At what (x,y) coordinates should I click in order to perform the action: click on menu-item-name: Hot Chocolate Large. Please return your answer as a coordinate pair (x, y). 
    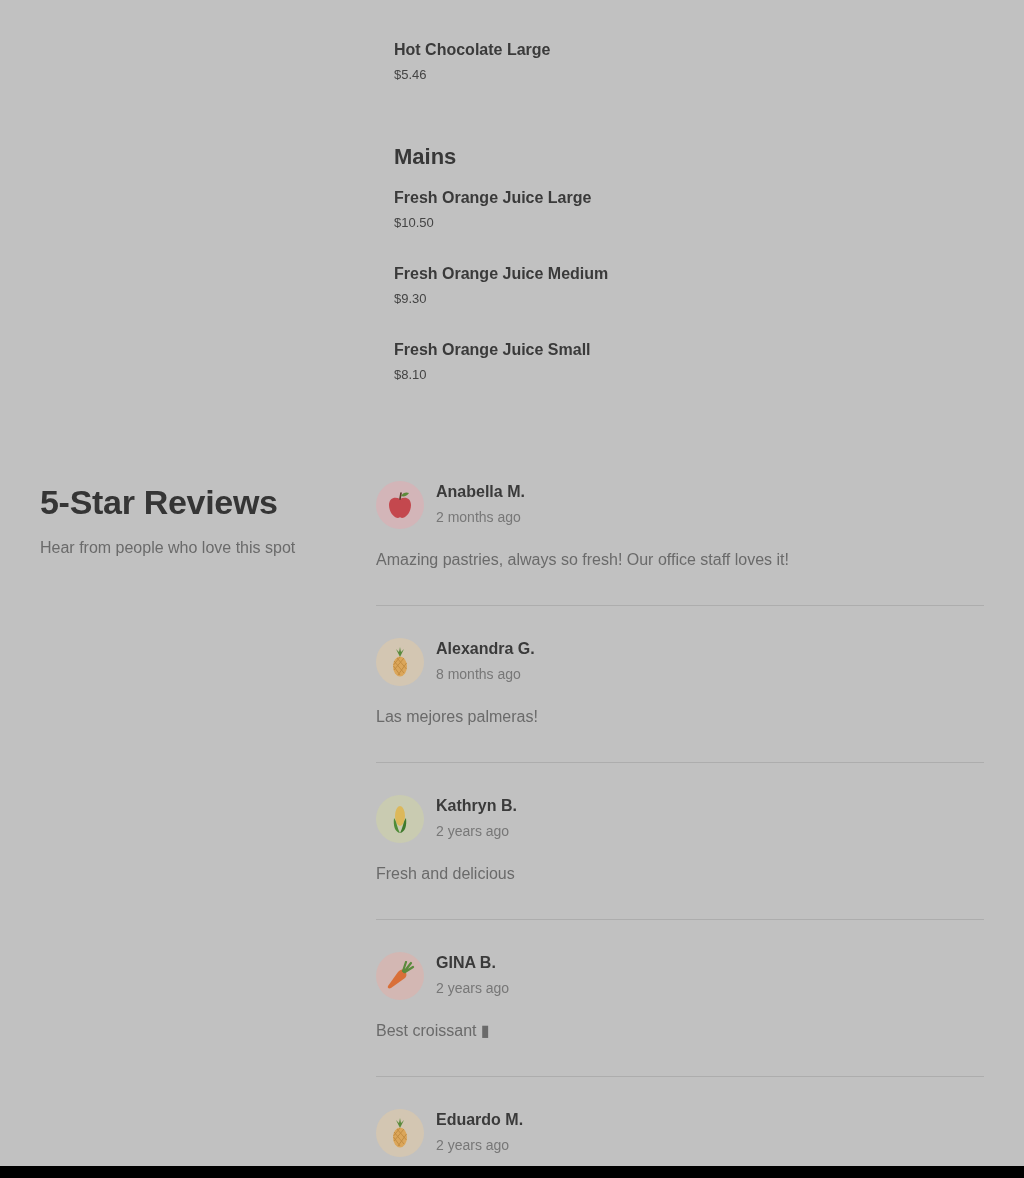
    Looking at the image, I should click on (472, 50).